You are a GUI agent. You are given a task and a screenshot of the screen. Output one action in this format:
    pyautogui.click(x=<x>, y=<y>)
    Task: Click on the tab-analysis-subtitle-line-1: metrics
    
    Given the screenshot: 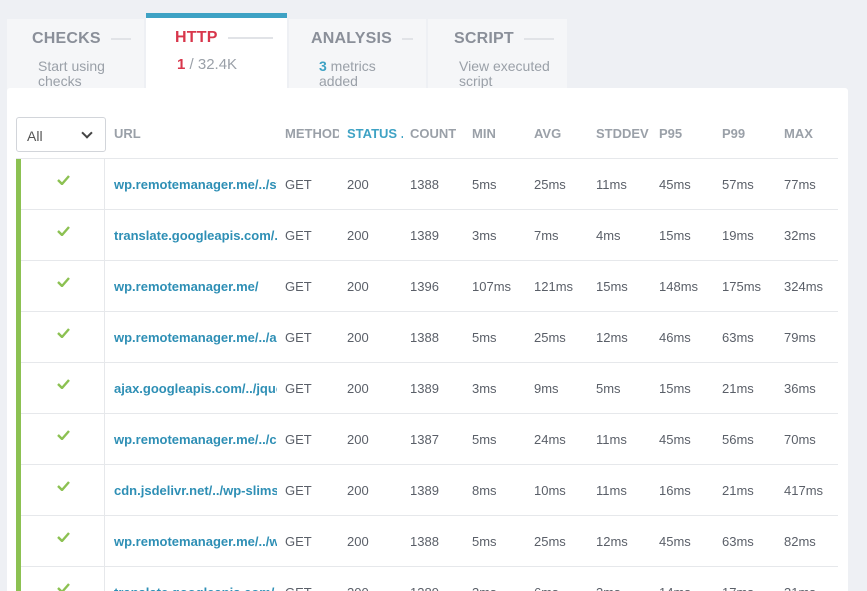 What is the action you would take?
    pyautogui.click(x=351, y=66)
    